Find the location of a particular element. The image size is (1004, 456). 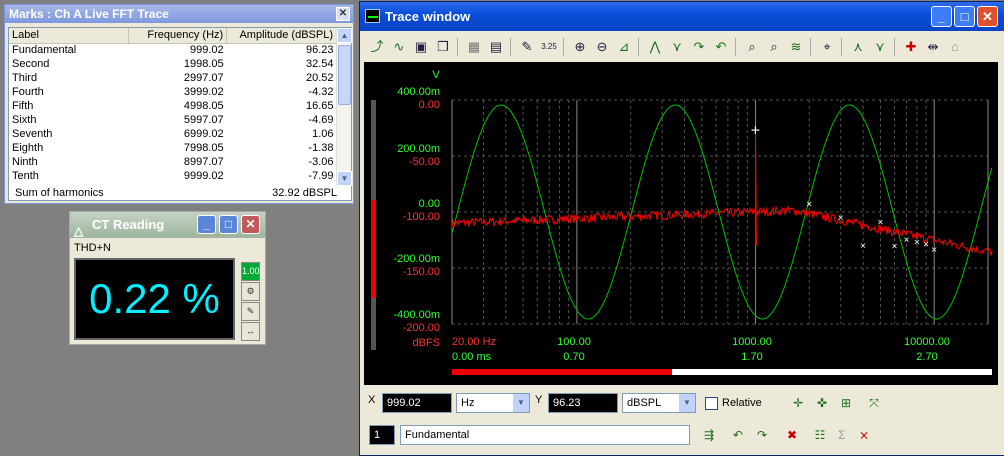

mark-amplitude: 1.06 is located at coordinates (323, 134).